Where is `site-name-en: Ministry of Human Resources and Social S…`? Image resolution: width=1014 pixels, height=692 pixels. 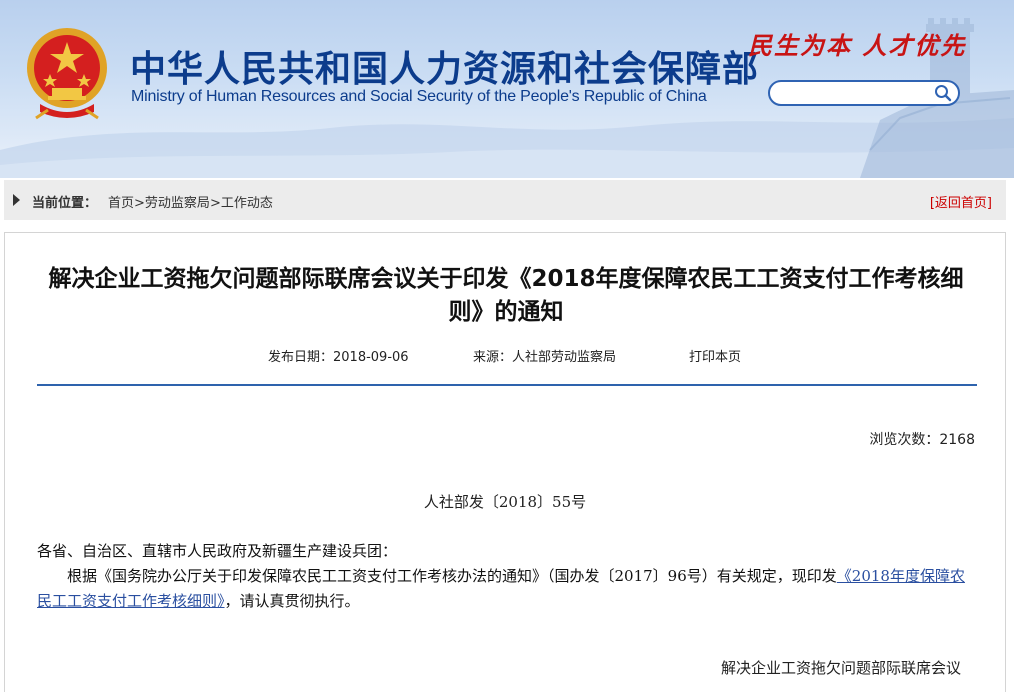
site-name-en: Ministry of Human Resources and Social S… is located at coordinates (419, 96).